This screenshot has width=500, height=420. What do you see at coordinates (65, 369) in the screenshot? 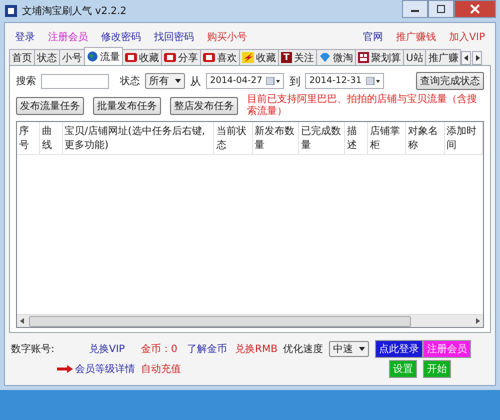
I see `arrow-icon` at bounding box center [65, 369].